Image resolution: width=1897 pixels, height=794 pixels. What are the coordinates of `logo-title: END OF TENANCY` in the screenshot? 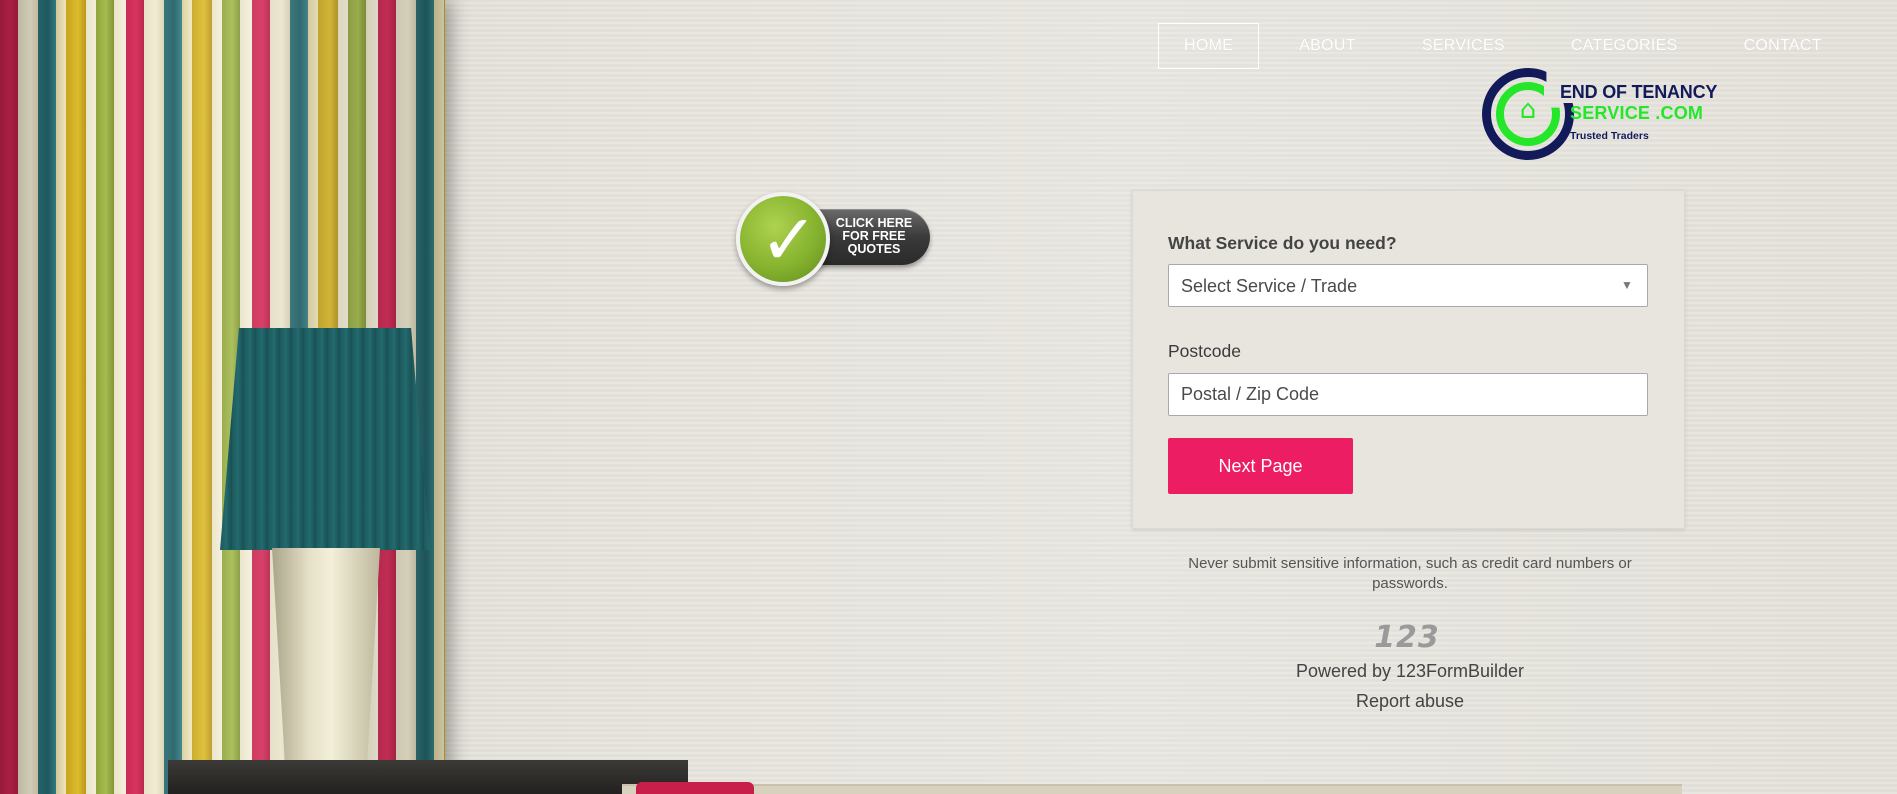 It's located at (1639, 92).